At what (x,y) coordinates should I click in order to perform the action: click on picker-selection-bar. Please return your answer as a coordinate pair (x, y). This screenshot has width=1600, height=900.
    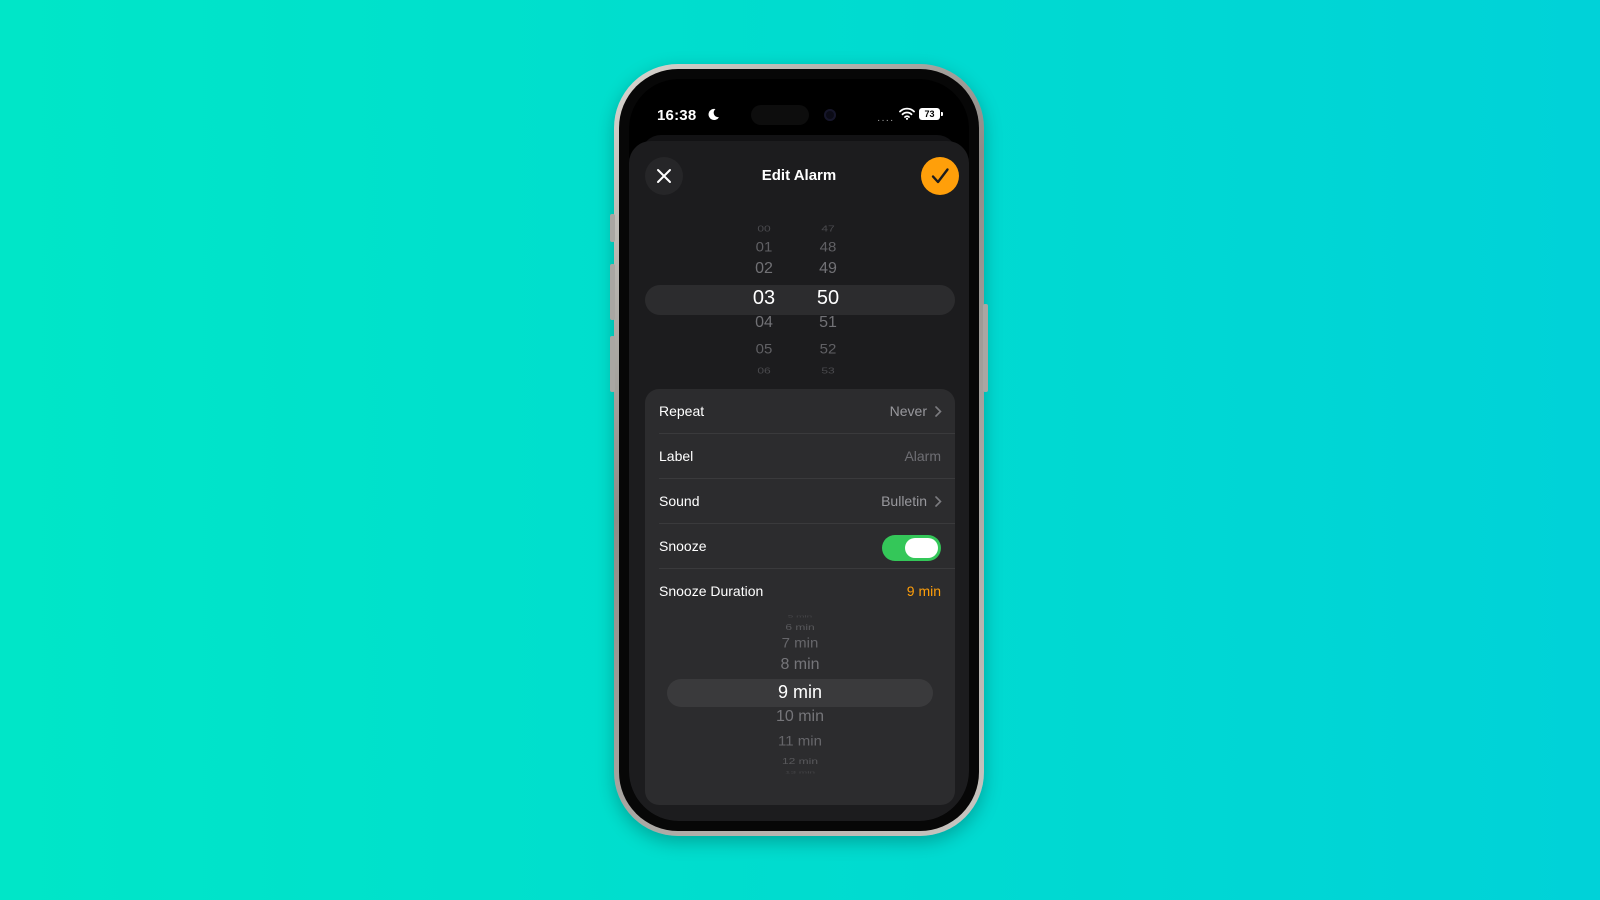
    Looking at the image, I should click on (800, 300).